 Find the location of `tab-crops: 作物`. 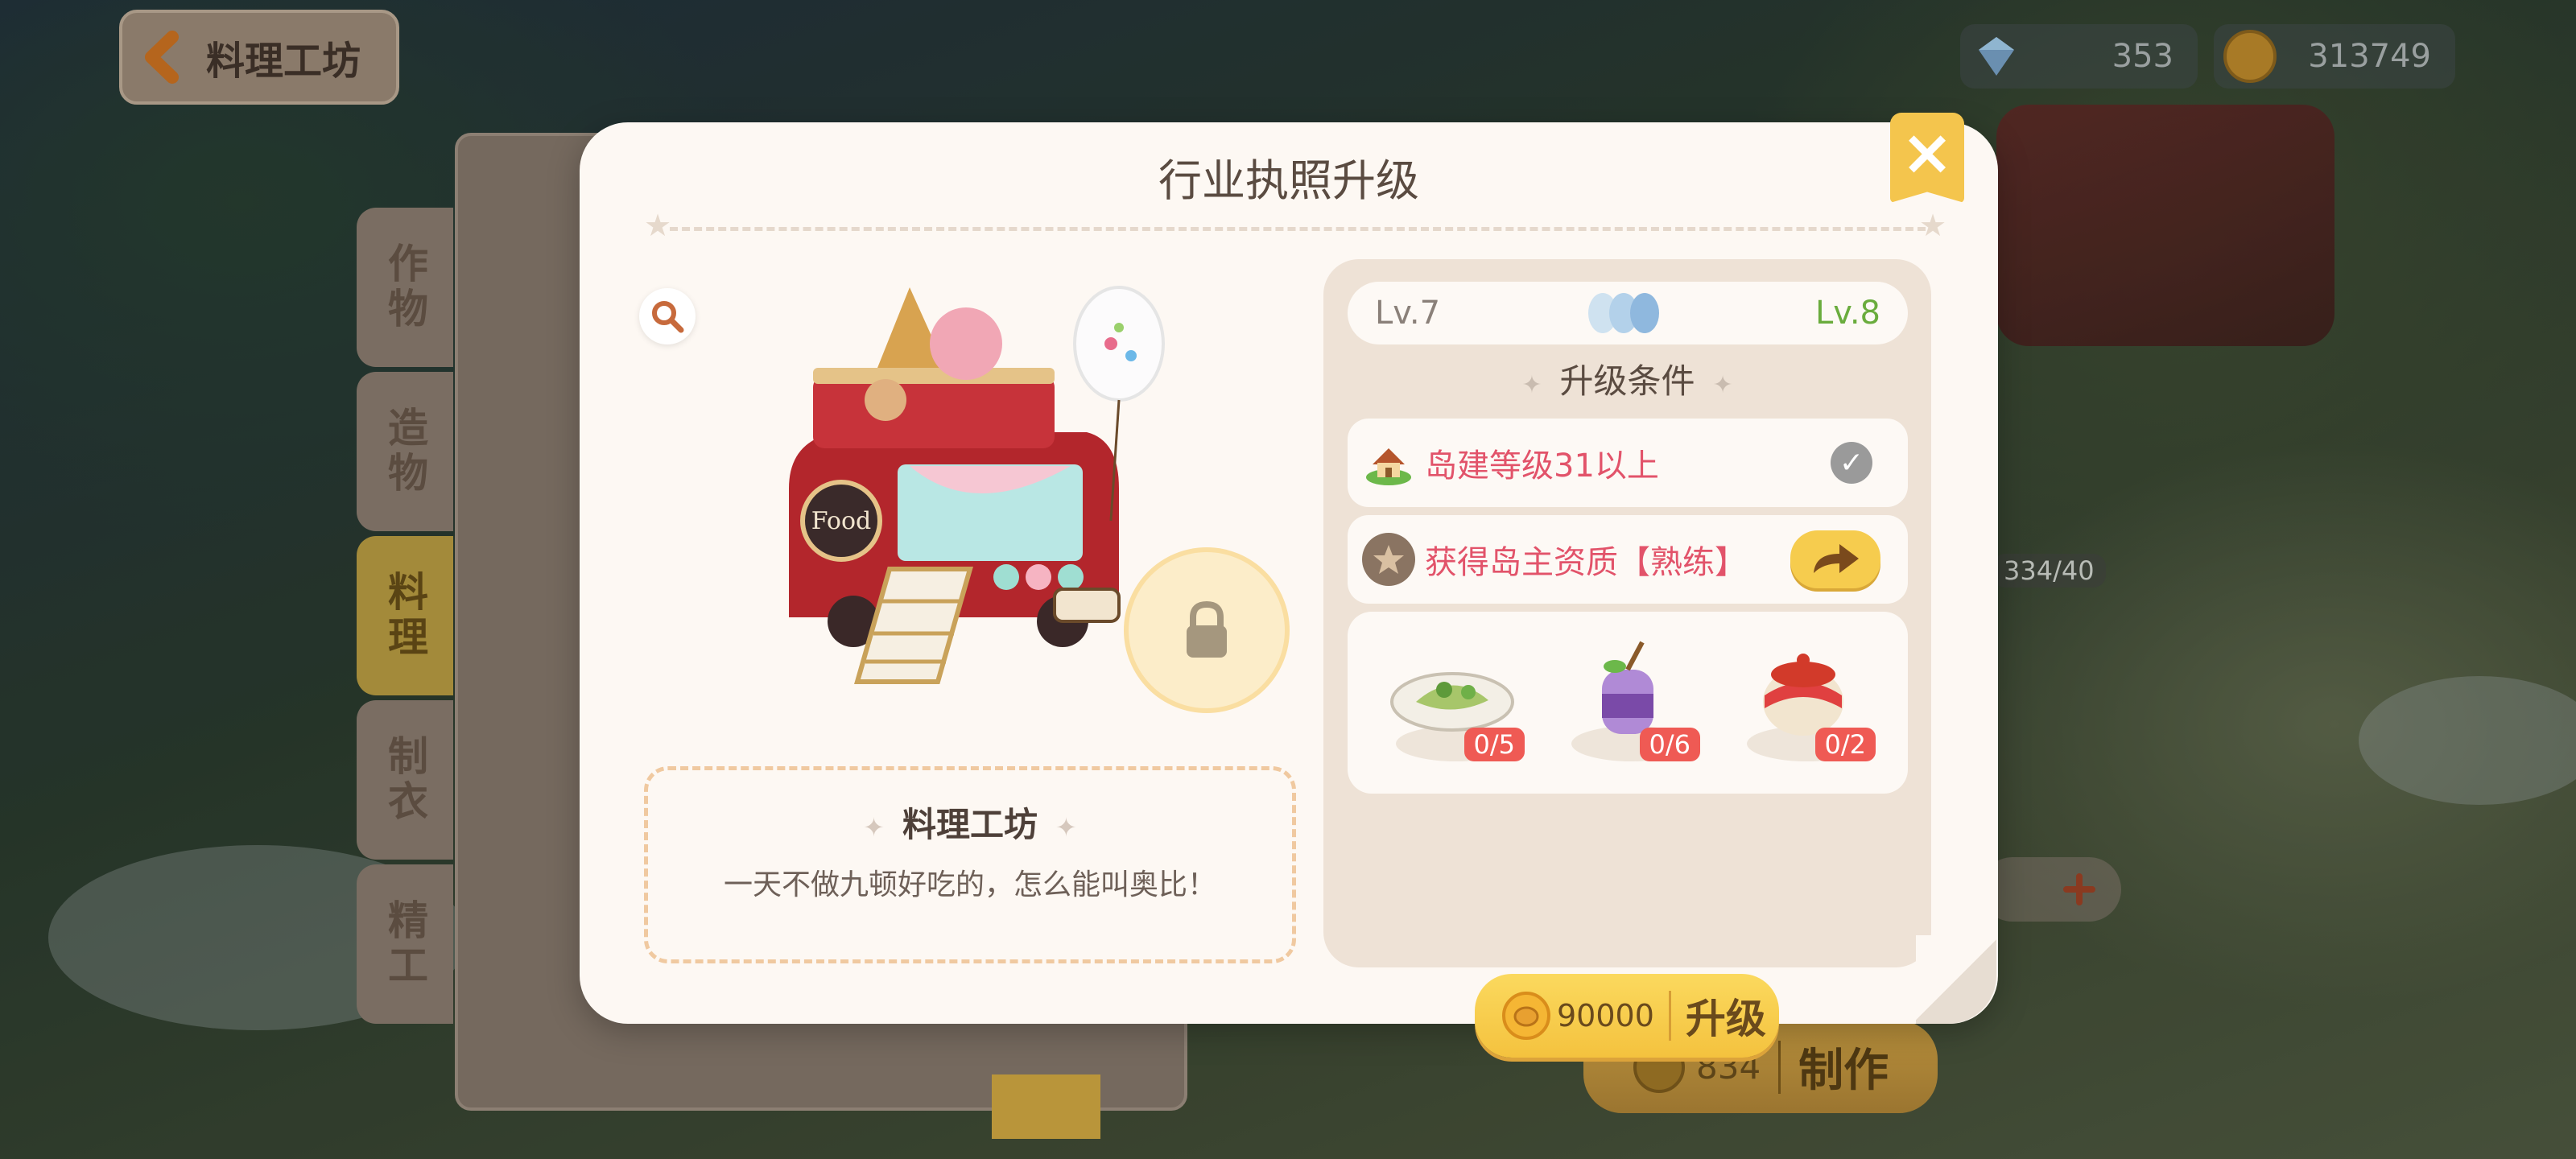

tab-crops: 作物 is located at coordinates (405, 287).